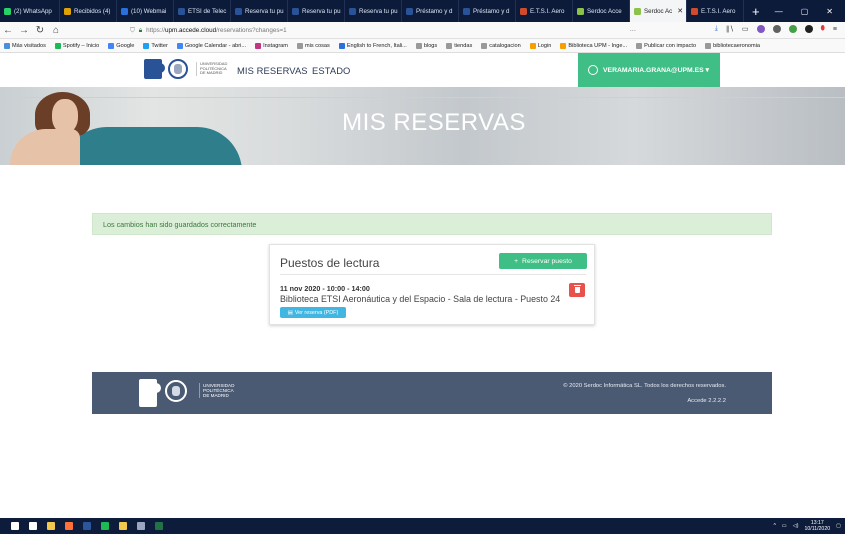 The width and height of the screenshot is (845, 534). Describe the element at coordinates (426, 45) in the screenshot. I see `bookmark-item: blogs` at that location.